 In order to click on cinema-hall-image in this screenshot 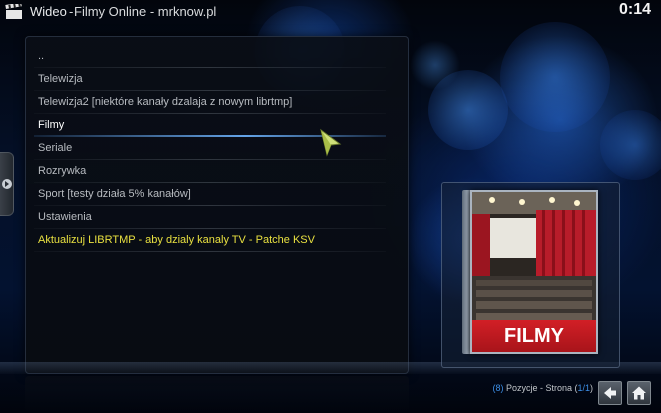, I will do `click(534, 257)`.